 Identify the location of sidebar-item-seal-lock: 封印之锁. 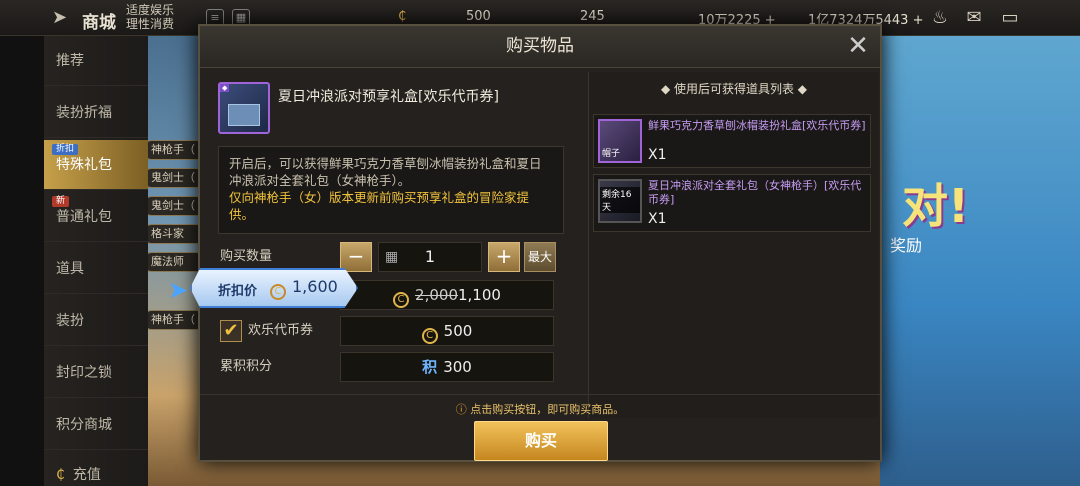
(96, 373).